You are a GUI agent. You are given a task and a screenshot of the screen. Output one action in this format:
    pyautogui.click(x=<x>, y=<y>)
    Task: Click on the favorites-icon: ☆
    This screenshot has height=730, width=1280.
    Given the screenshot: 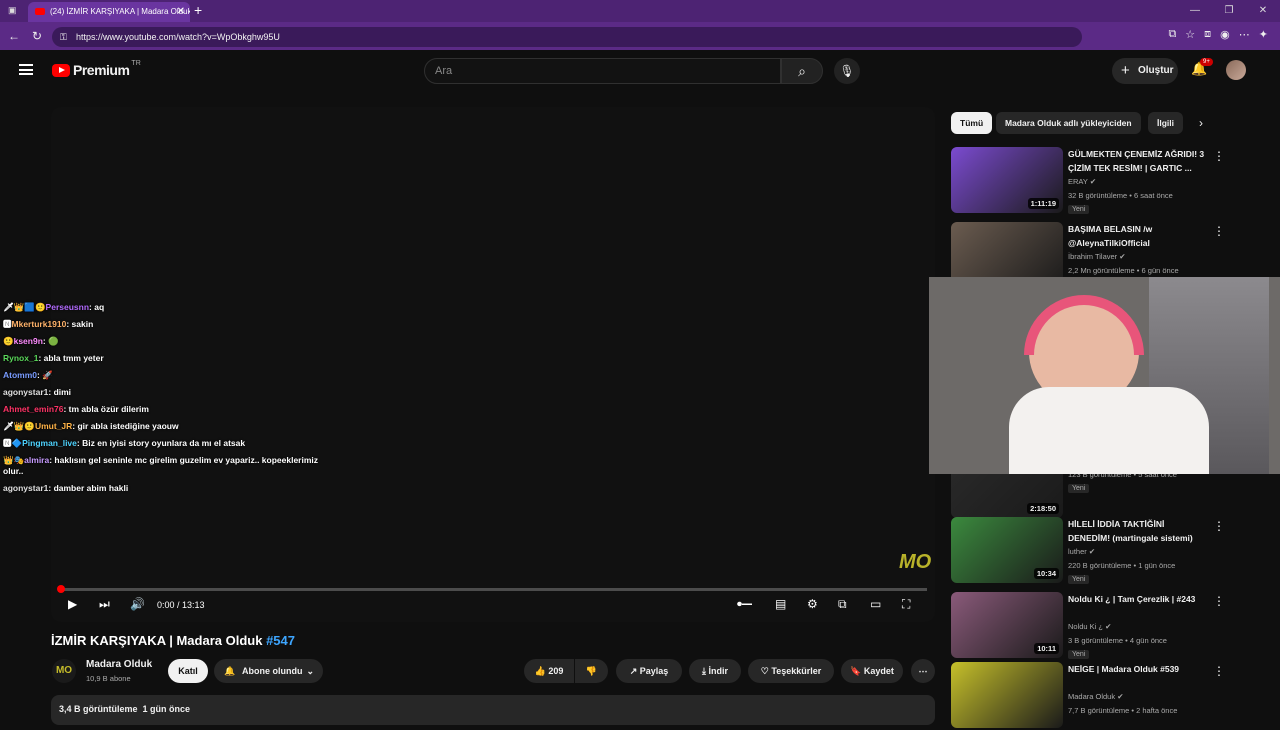 What is the action you would take?
    pyautogui.click(x=1190, y=34)
    